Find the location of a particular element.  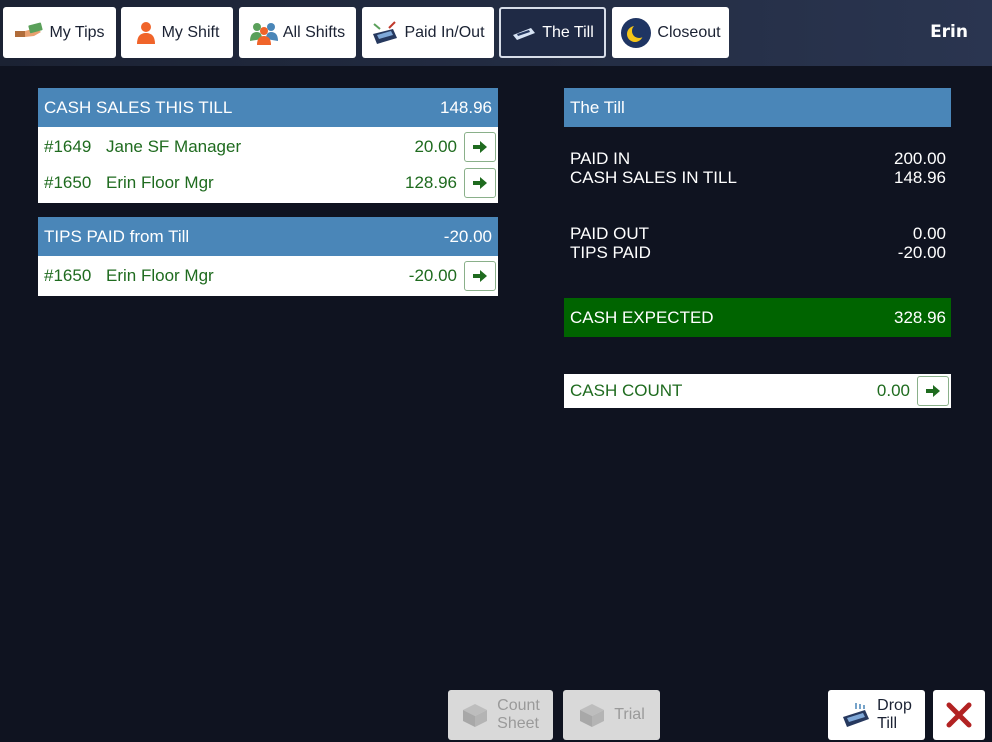

tab-label: Paid In/Out is located at coordinates (444, 32).